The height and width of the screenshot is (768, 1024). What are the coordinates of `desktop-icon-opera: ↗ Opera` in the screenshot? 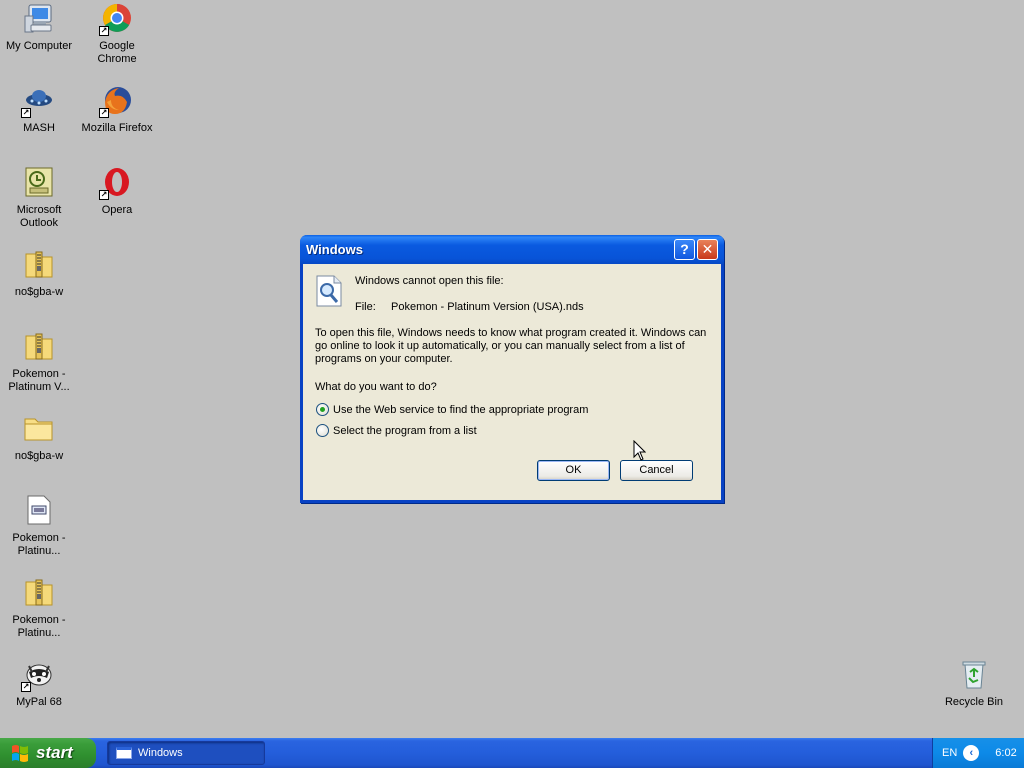 It's located at (117, 191).